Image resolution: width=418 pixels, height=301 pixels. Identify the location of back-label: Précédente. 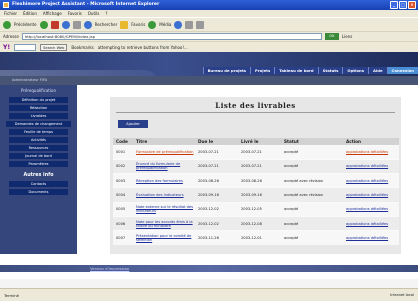
(25, 24).